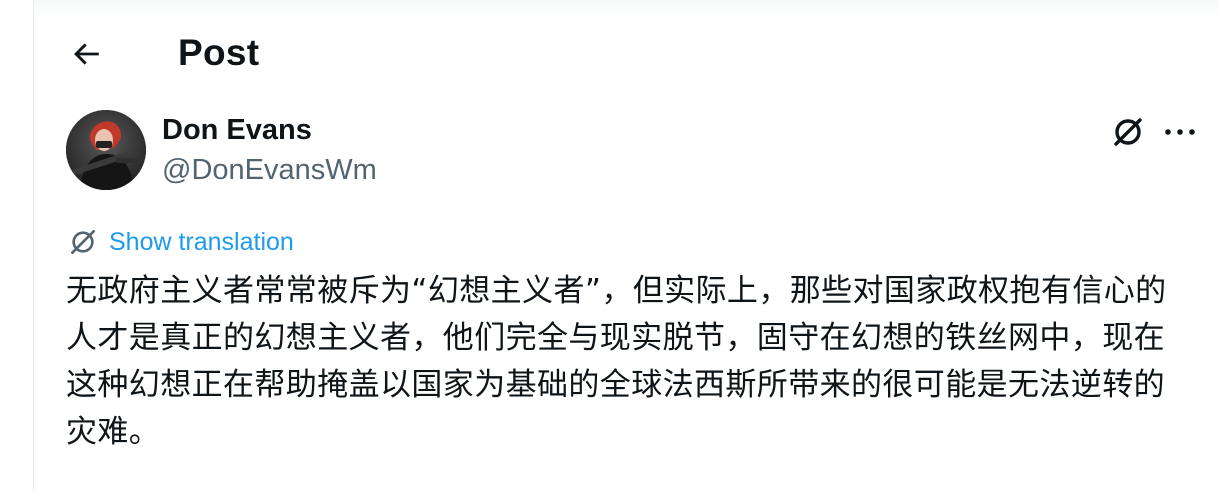 The width and height of the screenshot is (1218, 491). I want to click on back-button, so click(86, 54).